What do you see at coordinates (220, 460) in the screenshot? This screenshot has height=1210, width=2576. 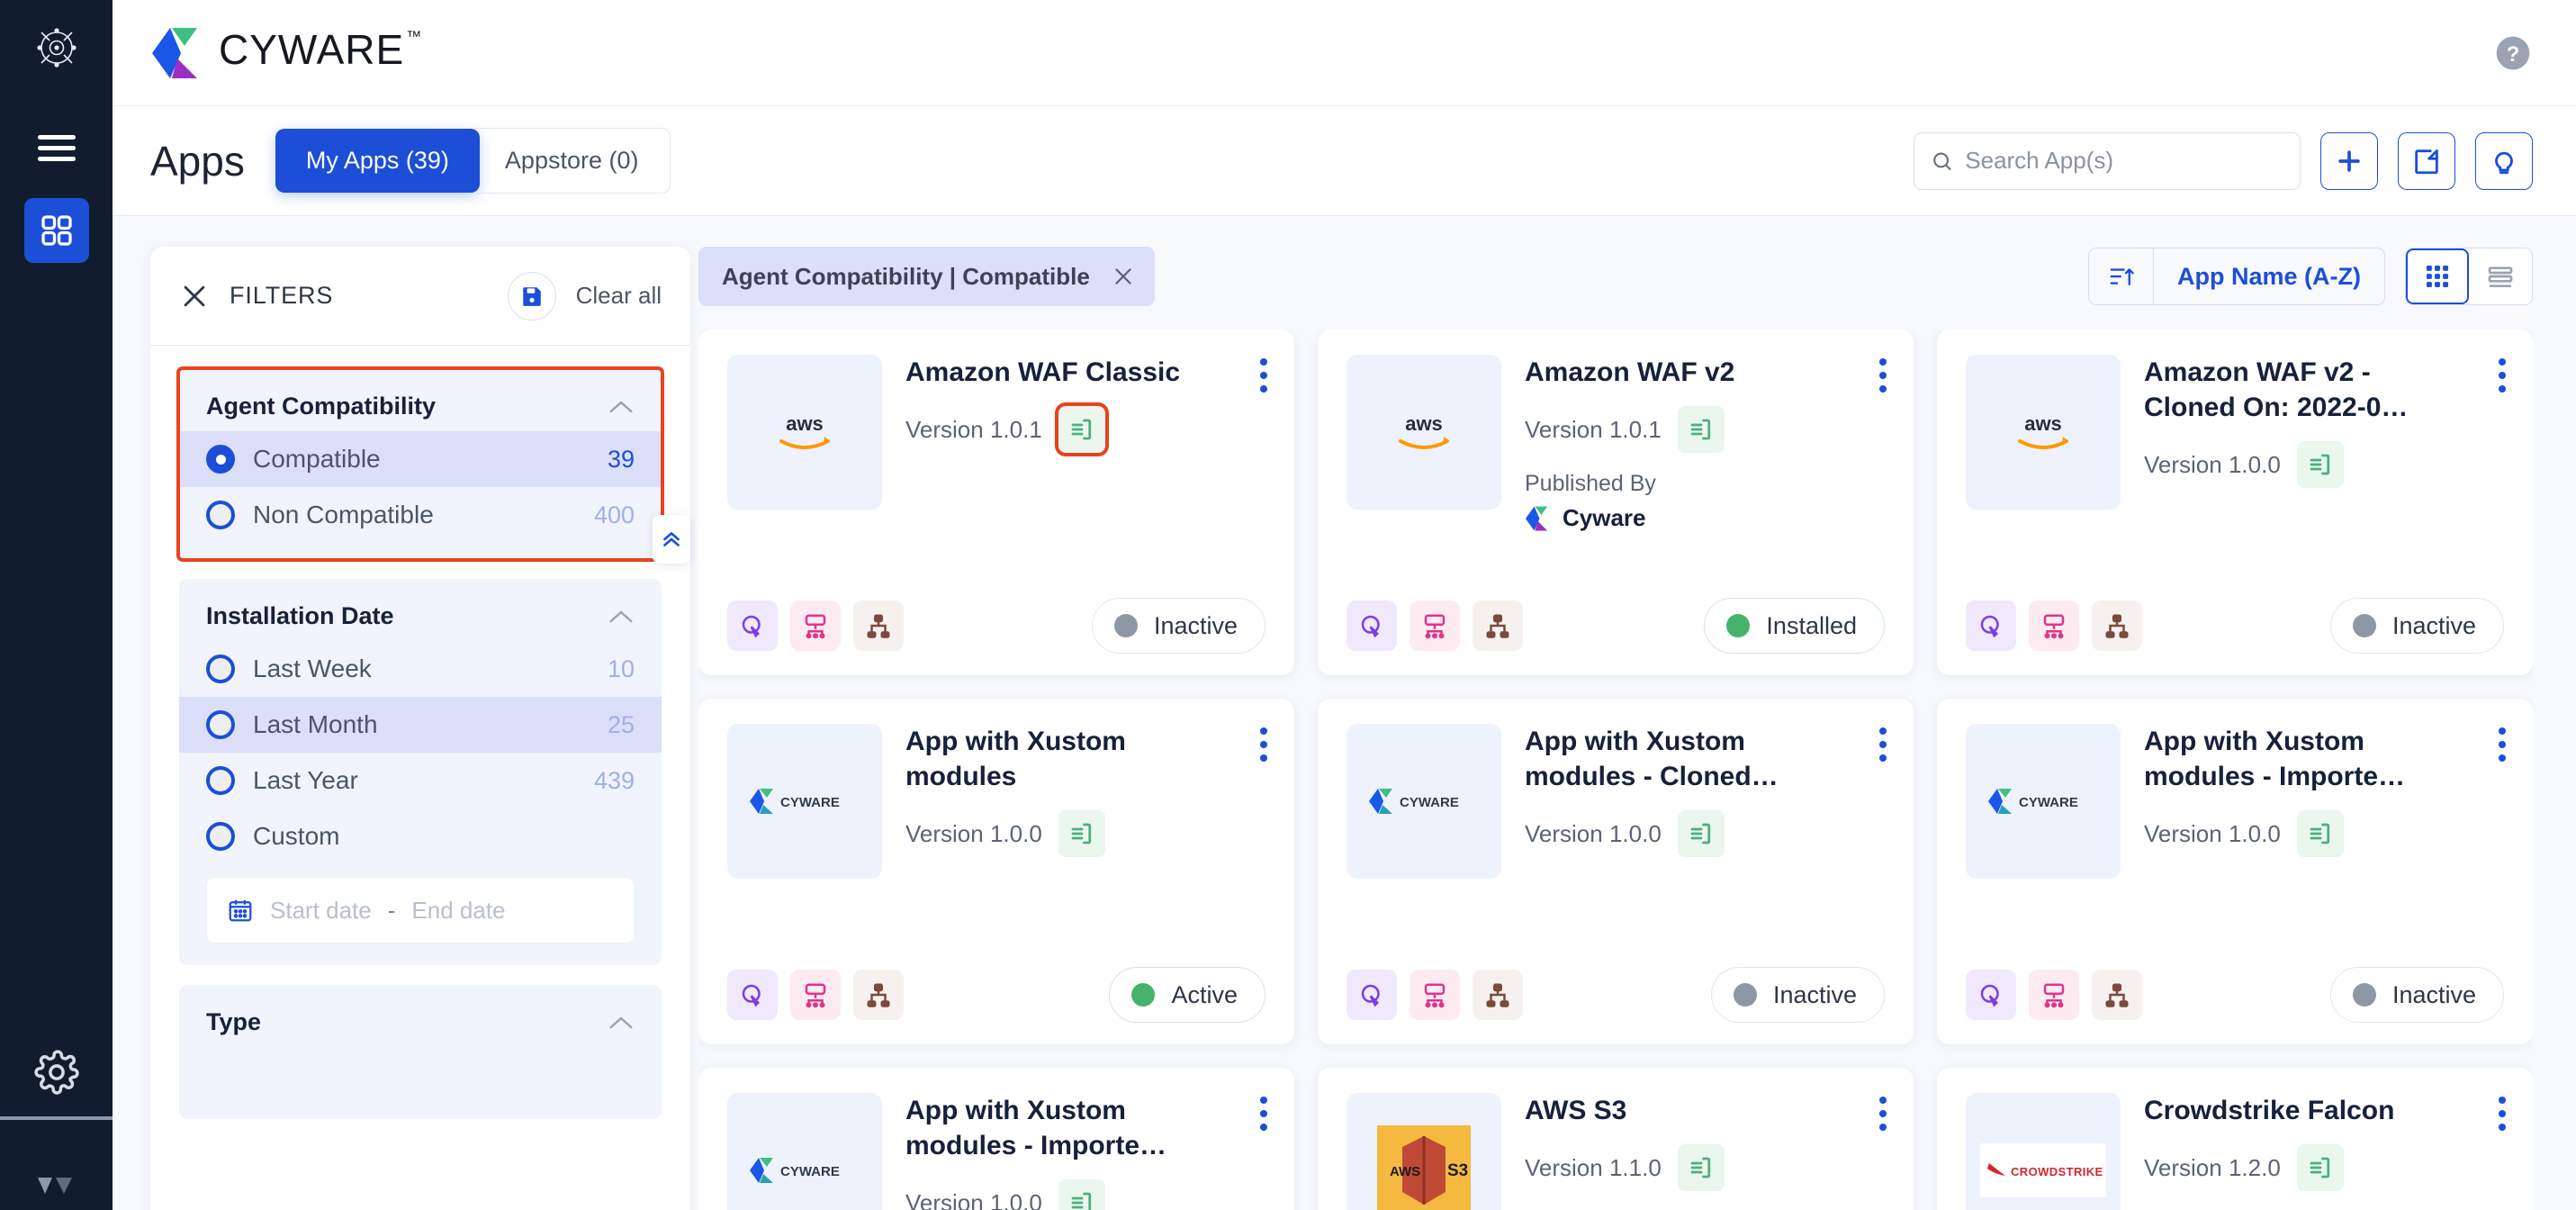 I see `radio-compatible` at bounding box center [220, 460].